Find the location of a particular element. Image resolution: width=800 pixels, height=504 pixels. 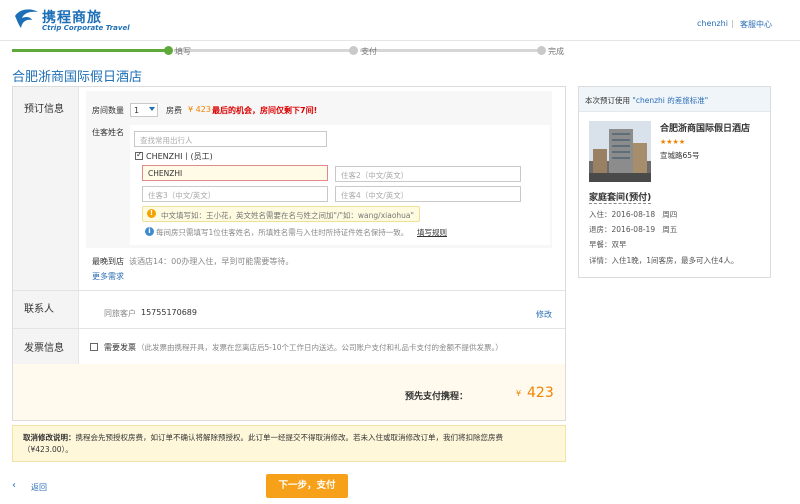

details-row: 详情：入住1晚，1间客房，最多可入住4人。 is located at coordinates (663, 260).